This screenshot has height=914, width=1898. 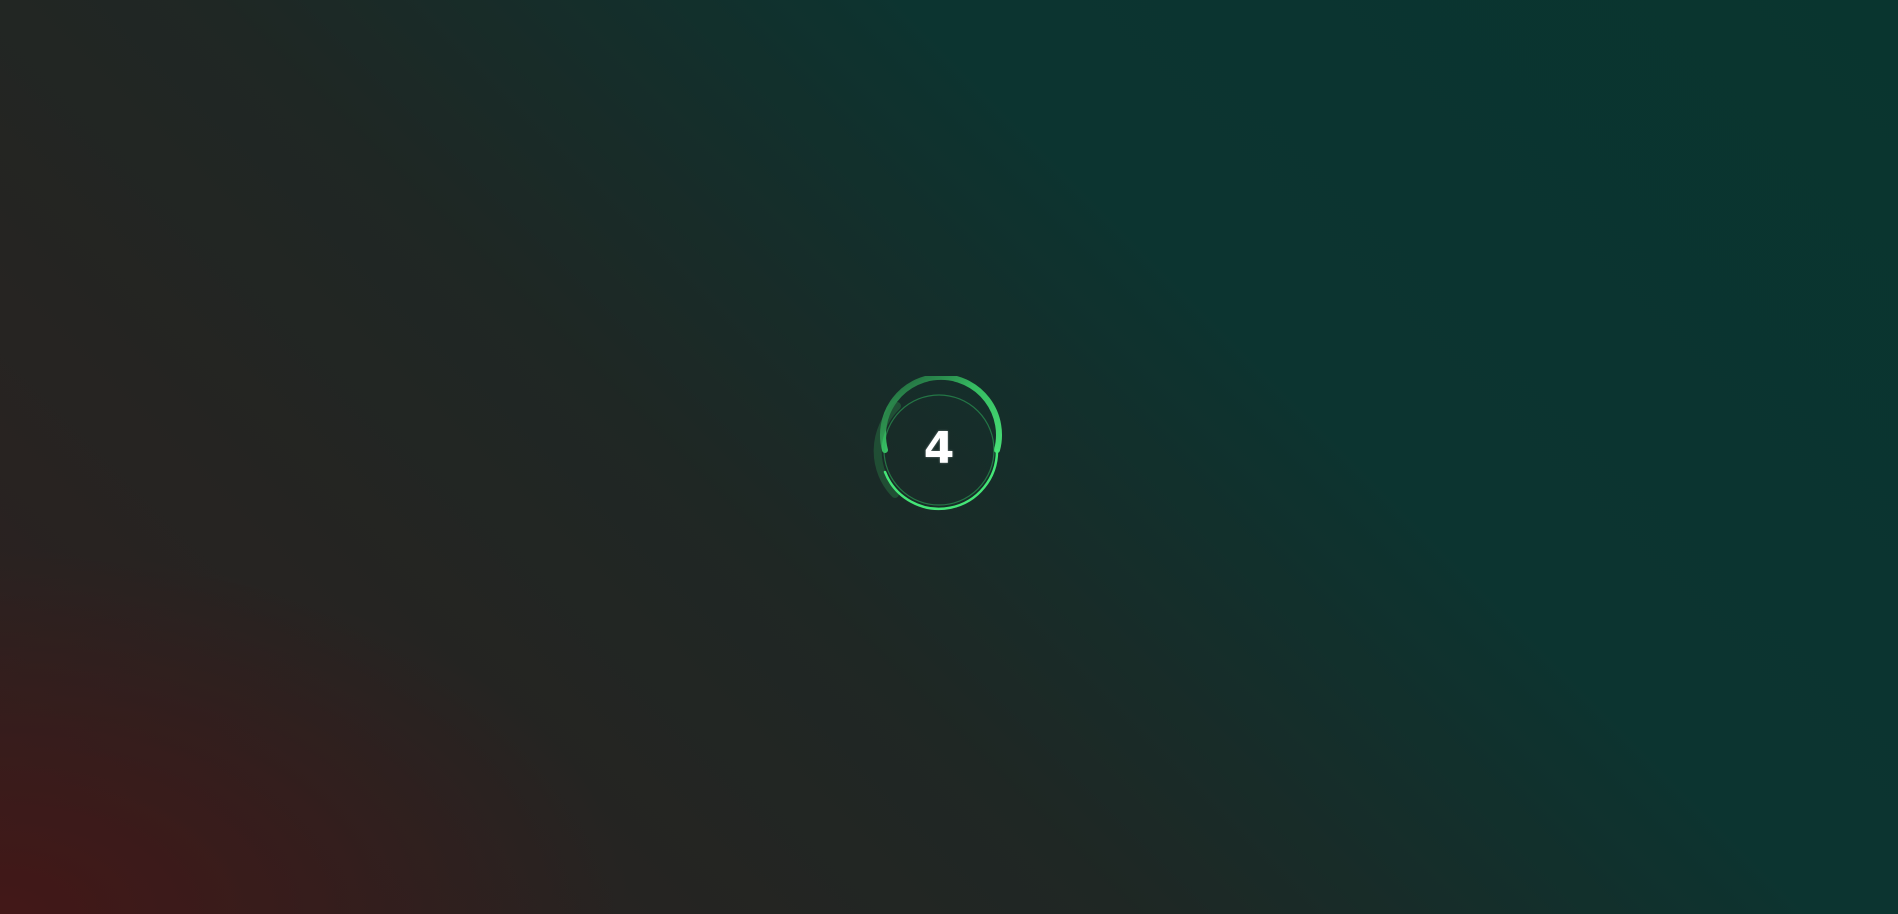 I want to click on countdown-number: 4, so click(x=939, y=448).